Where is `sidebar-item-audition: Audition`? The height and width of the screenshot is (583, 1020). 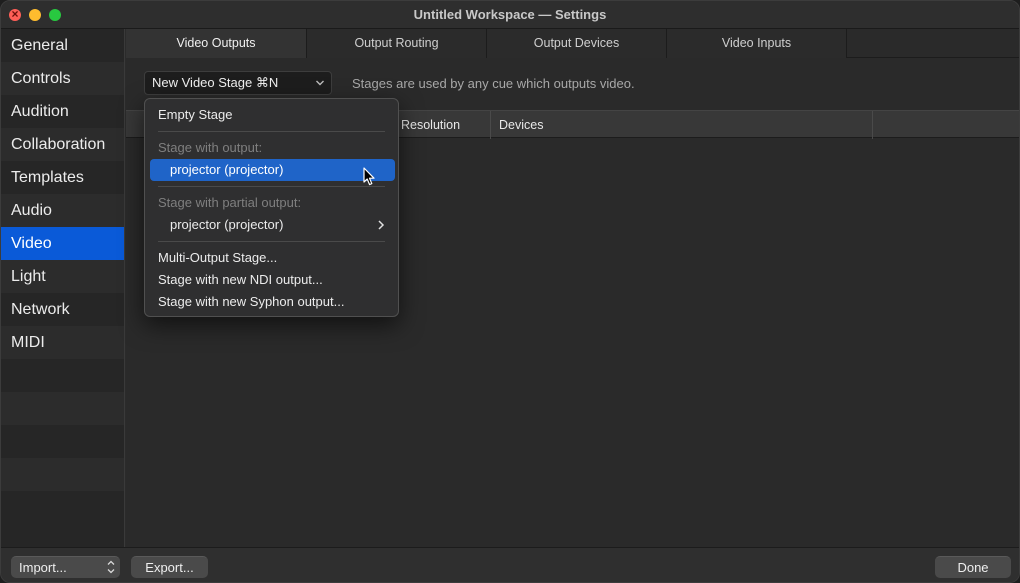
sidebar-item-audition: Audition is located at coordinates (62, 111).